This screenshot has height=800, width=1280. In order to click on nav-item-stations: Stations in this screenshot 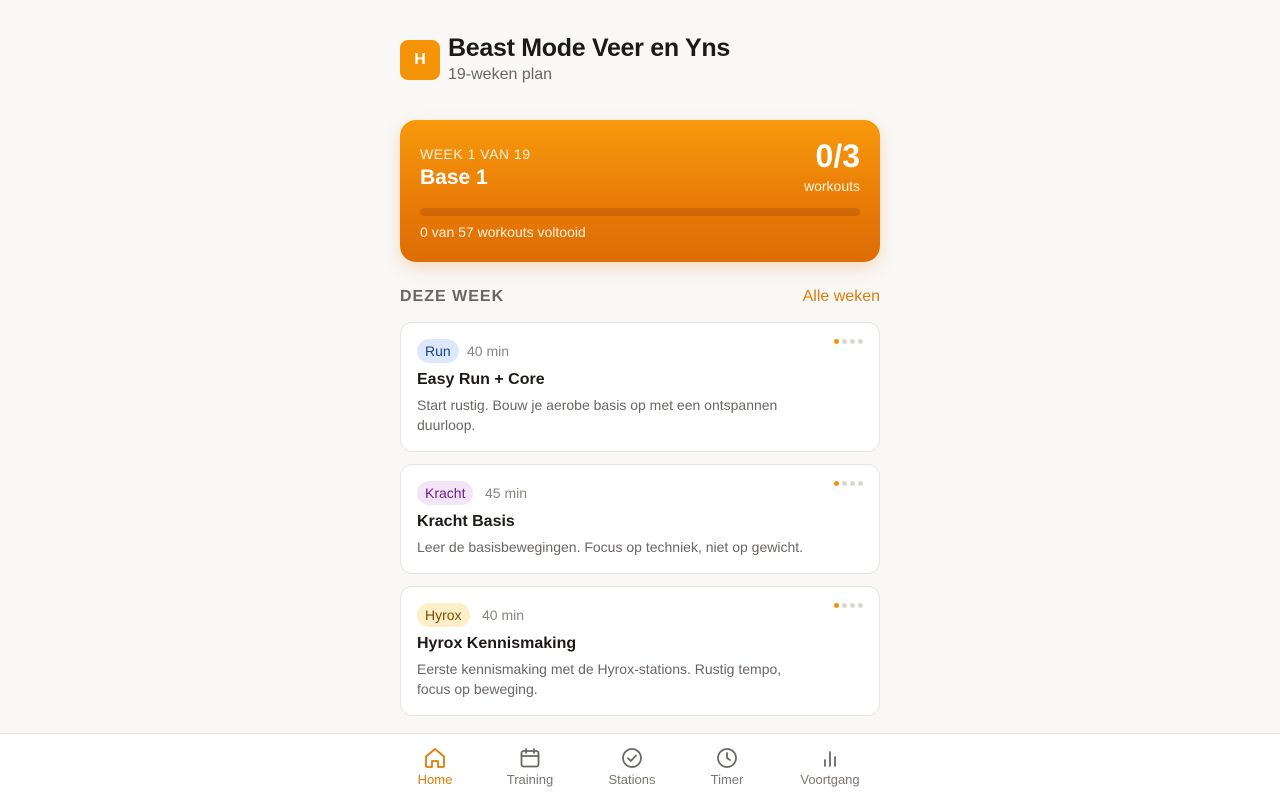, I will do `click(632, 769)`.